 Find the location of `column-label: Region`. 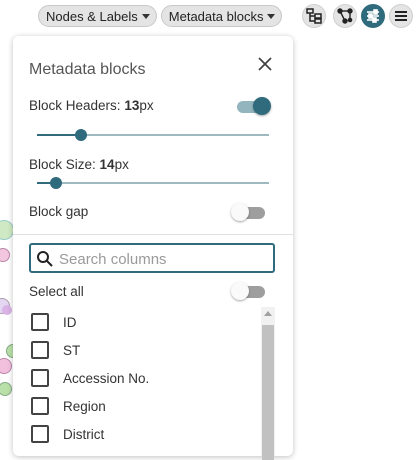

column-label: Region is located at coordinates (84, 406).